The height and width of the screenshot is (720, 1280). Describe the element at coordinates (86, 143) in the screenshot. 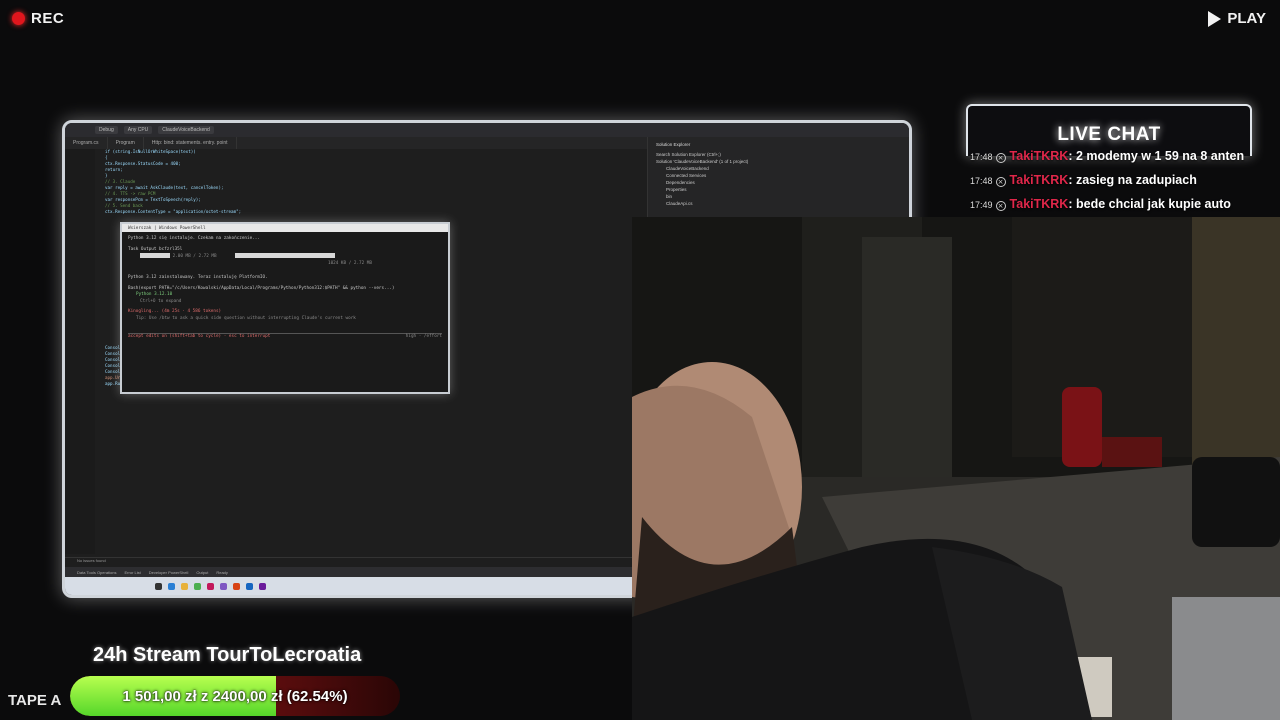

I see `tab-program-cs: Program.cs` at that location.